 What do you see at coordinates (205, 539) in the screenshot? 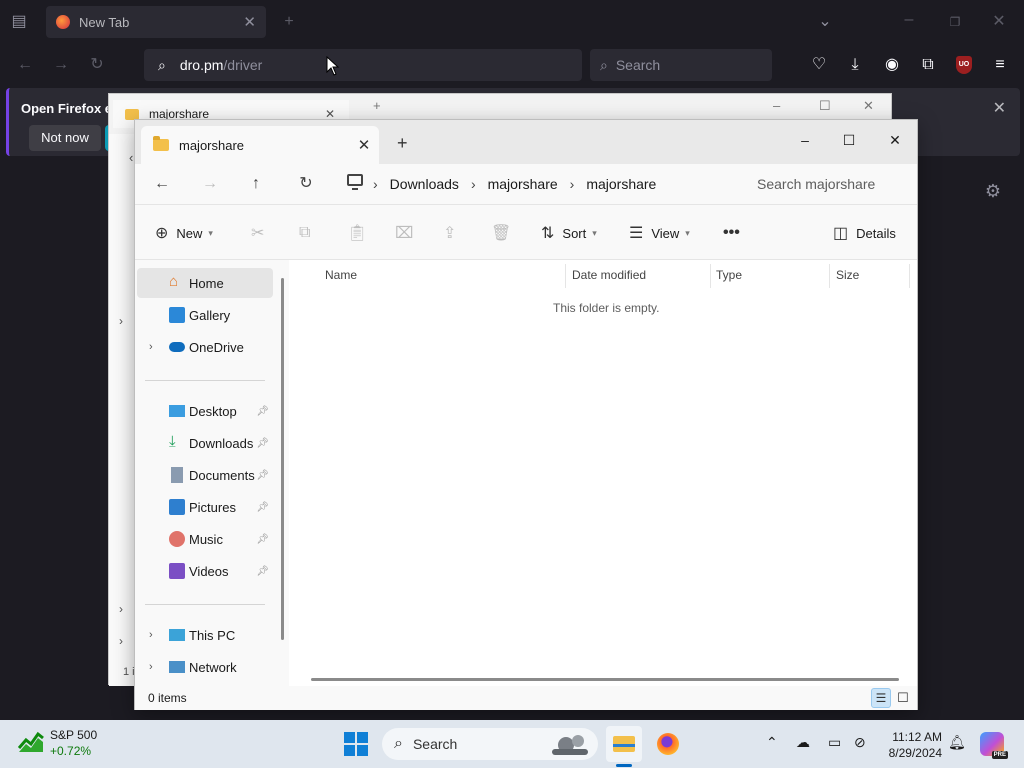
I see `nav-item-music: Music 📌︎` at bounding box center [205, 539].